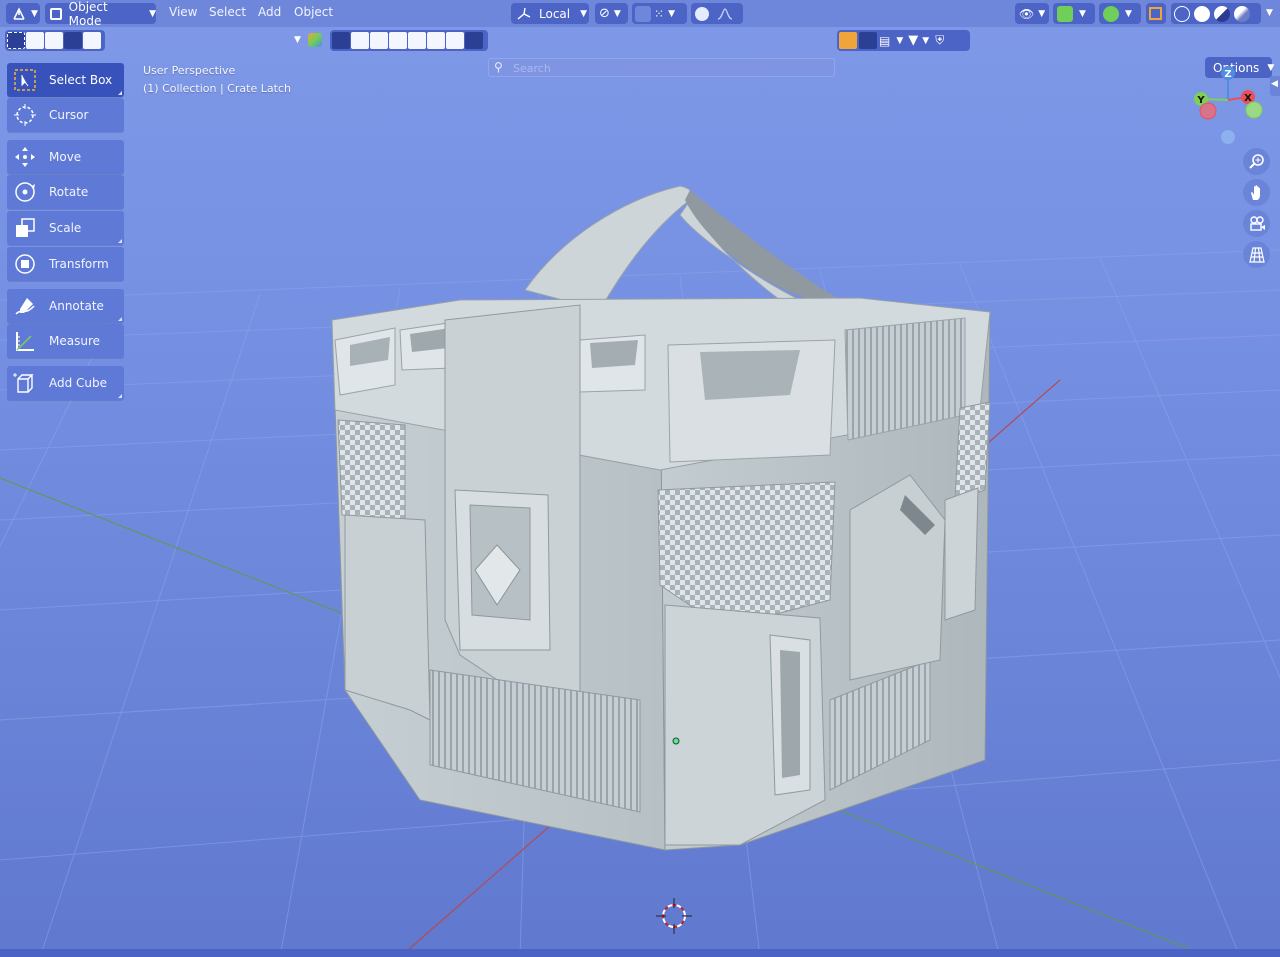 The image size is (1280, 957). Describe the element at coordinates (23, 383) in the screenshot. I see `add-cube-icon` at that location.